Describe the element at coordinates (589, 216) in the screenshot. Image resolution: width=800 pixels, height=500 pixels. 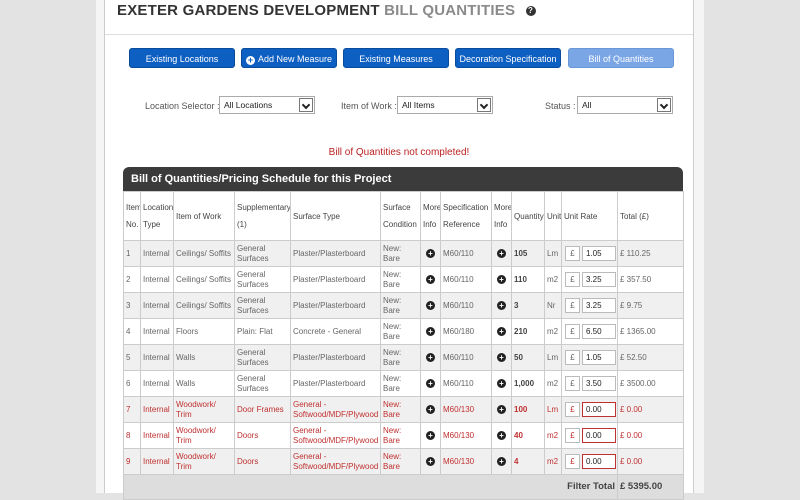
I see `column-header: Unit Rate` at that location.